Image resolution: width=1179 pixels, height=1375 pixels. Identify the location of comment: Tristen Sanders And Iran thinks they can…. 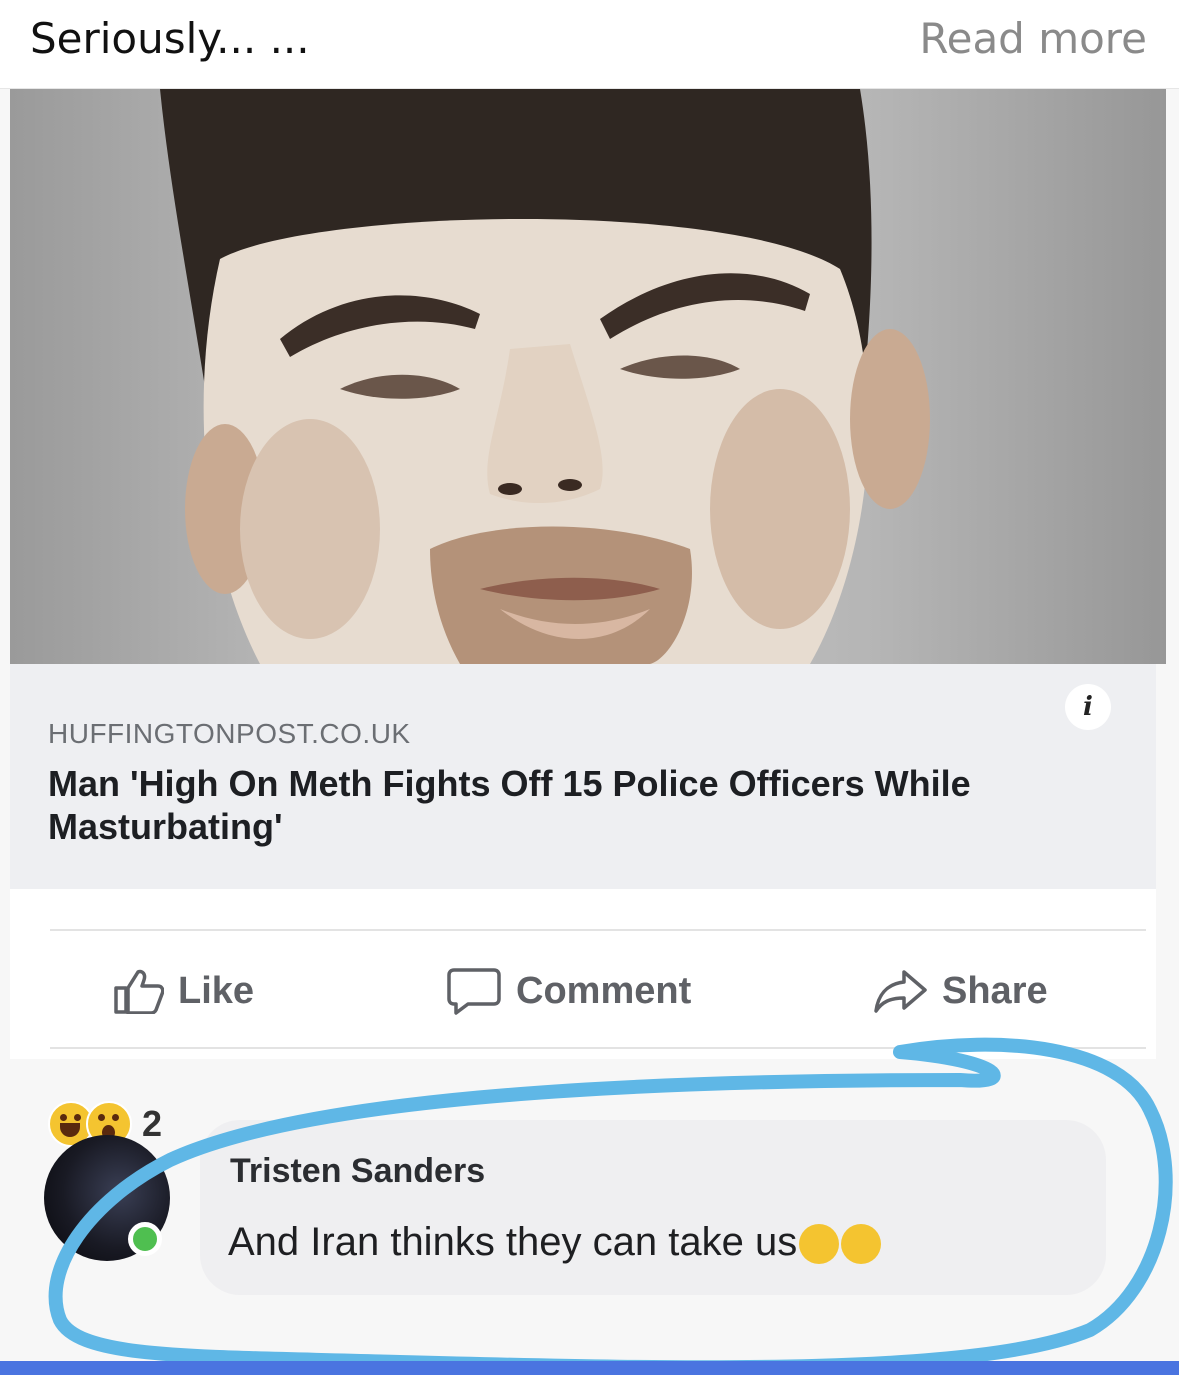
(589, 1200).